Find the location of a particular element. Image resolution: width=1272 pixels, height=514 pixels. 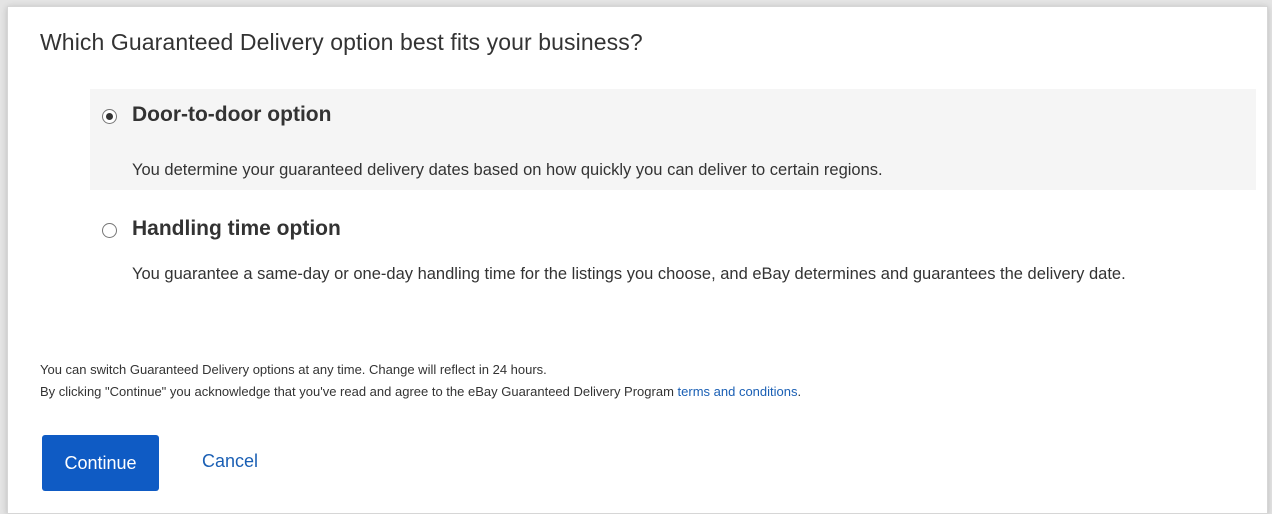

cancel-button: Cancel is located at coordinates (230, 461).